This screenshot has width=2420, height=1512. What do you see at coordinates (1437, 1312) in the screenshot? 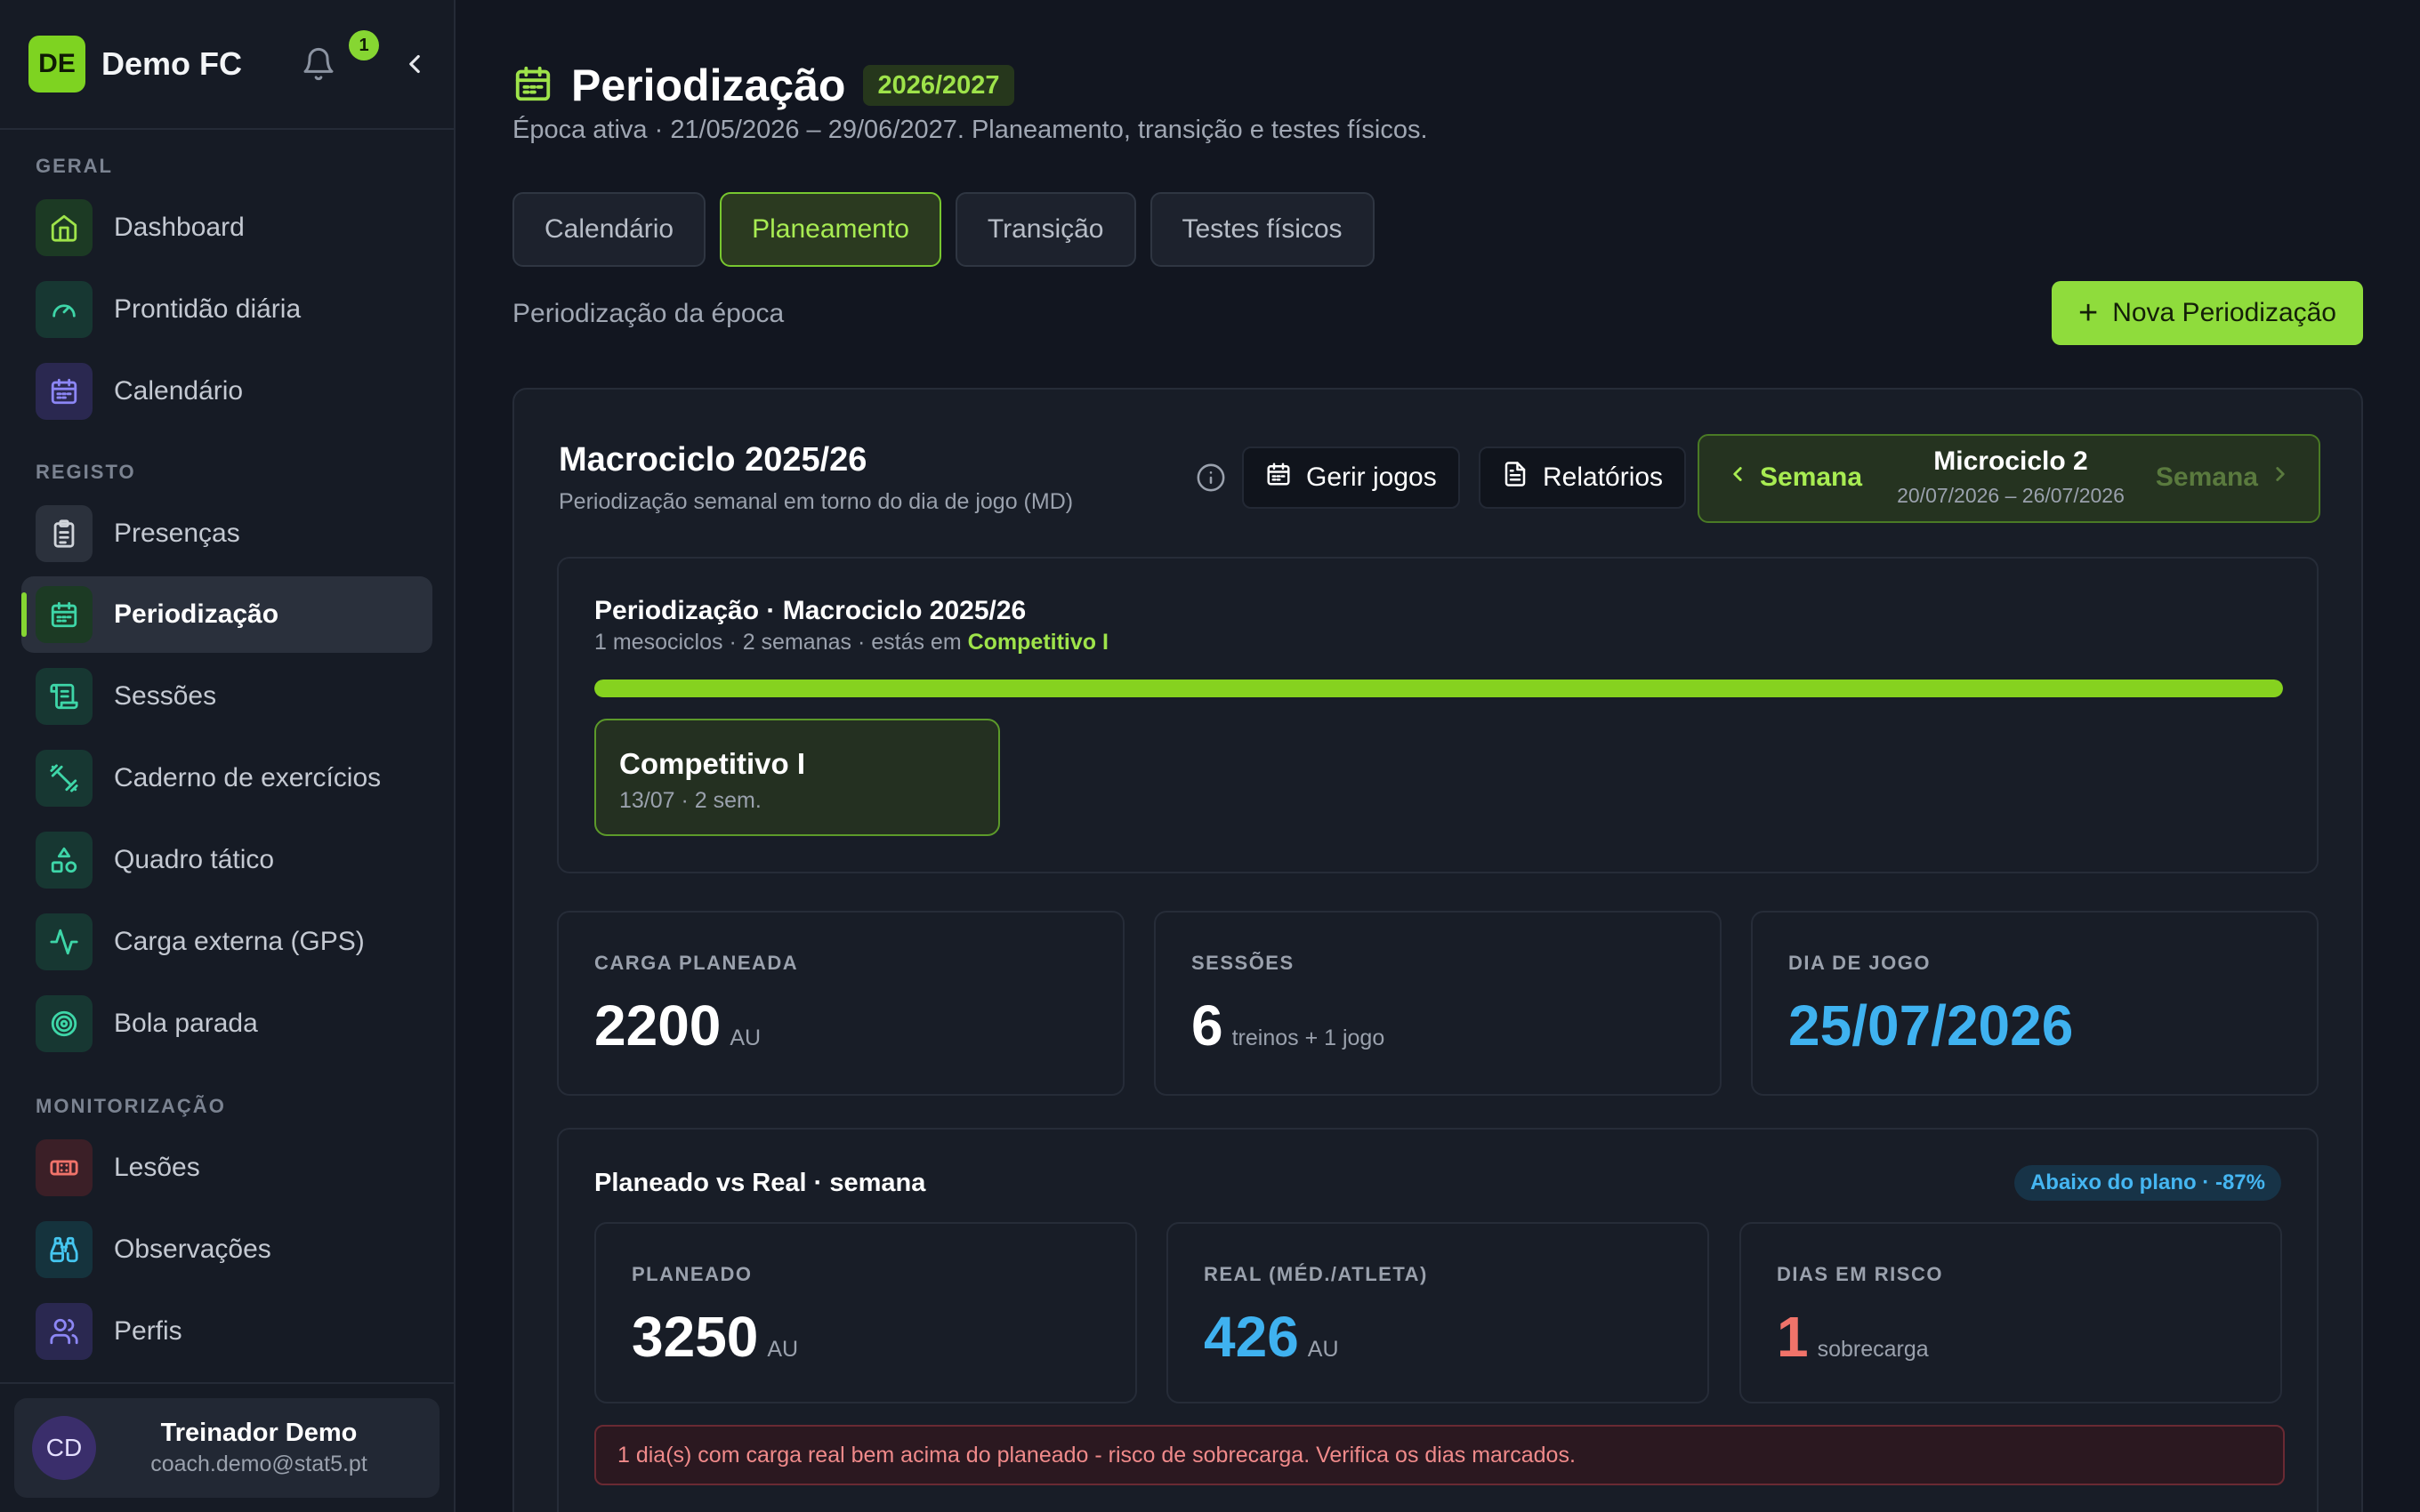
I see `real-stat: REAL (MÉD./ATLETA) 426 AU` at bounding box center [1437, 1312].